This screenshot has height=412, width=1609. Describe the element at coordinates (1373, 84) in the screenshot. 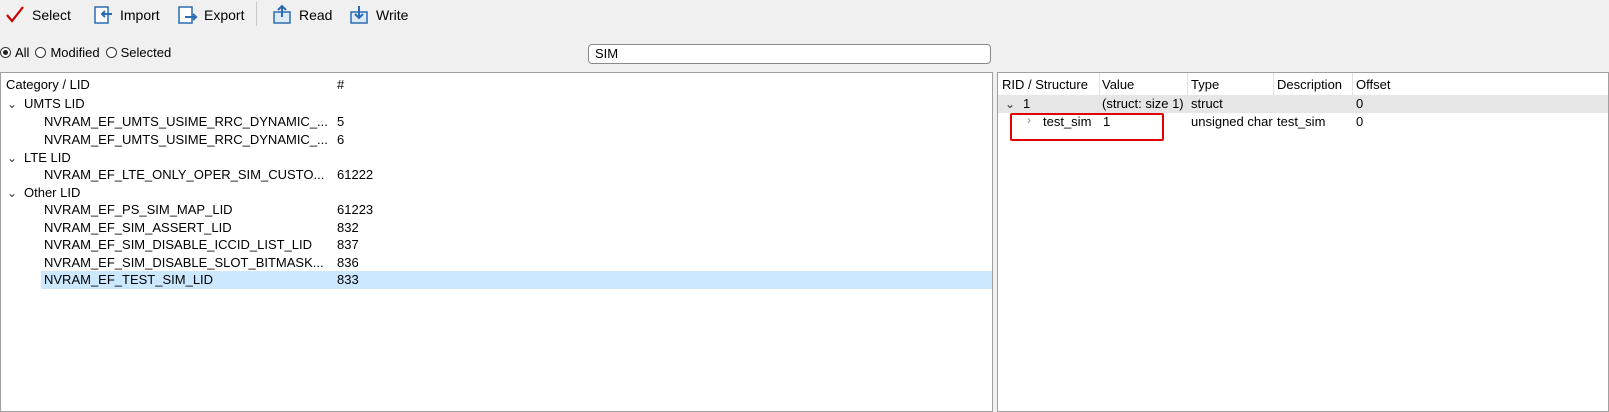

I see `column-header-offset: Offset` at that location.